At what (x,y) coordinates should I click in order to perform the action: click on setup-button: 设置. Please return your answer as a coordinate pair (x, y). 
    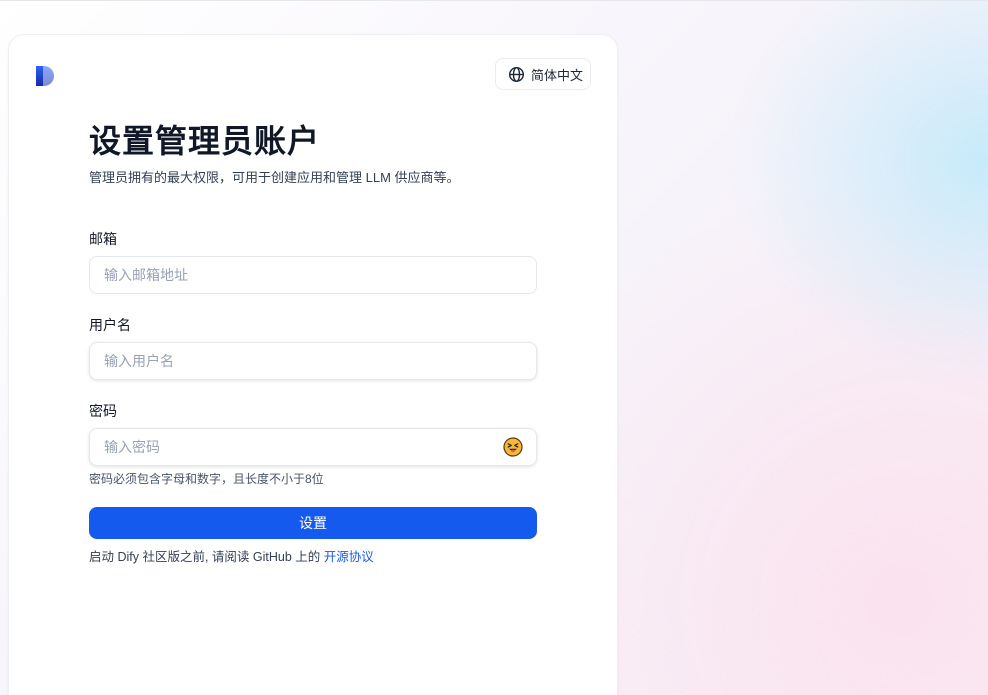
    Looking at the image, I should click on (313, 523).